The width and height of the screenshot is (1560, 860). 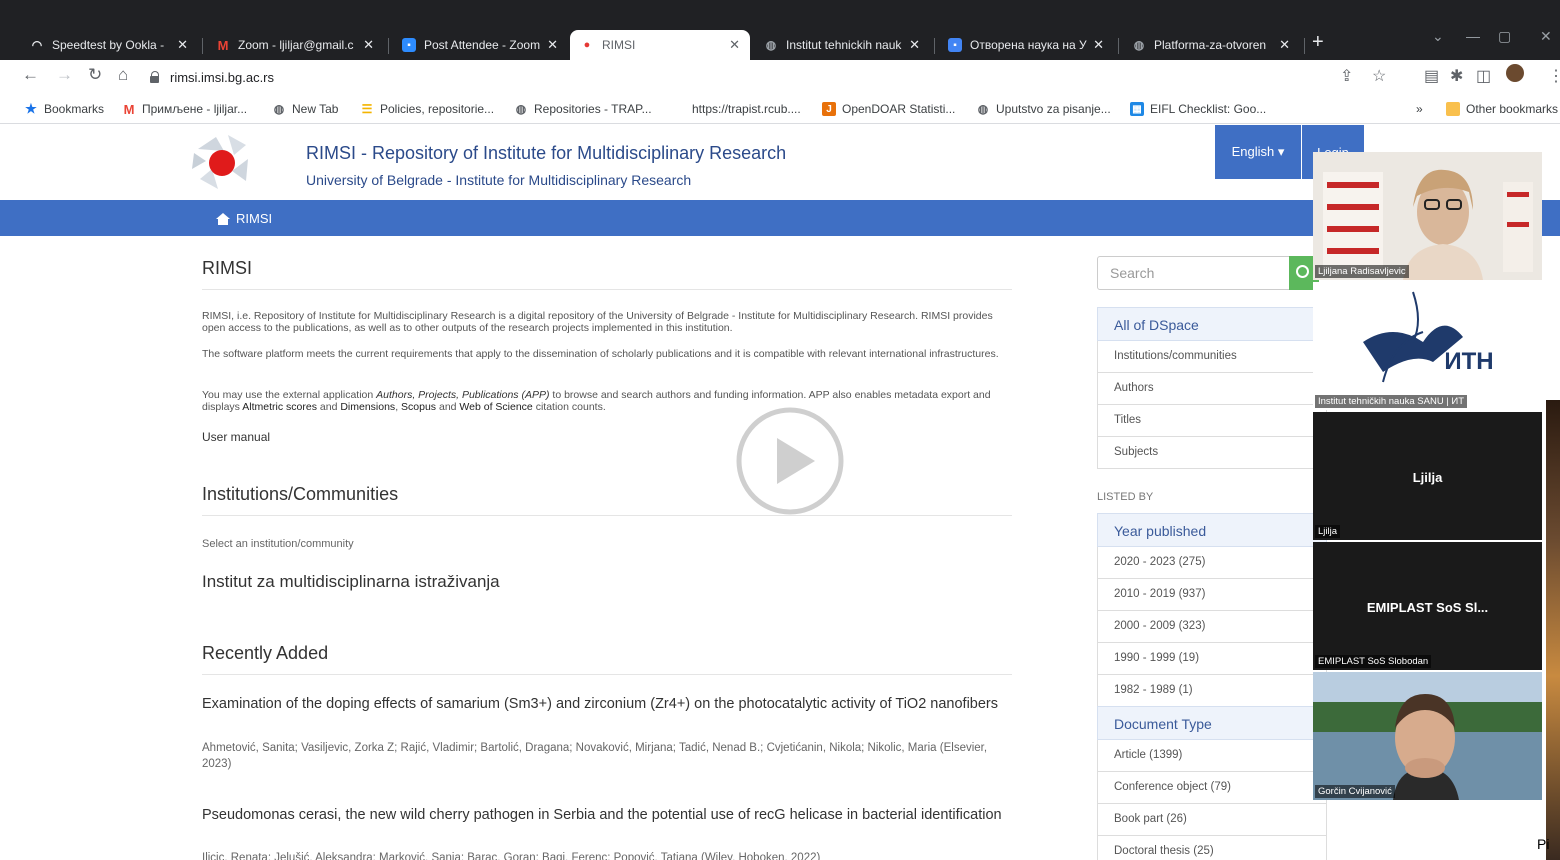 I want to click on bookmark-item: ★ Bookmarks, so click(x=64, y=108).